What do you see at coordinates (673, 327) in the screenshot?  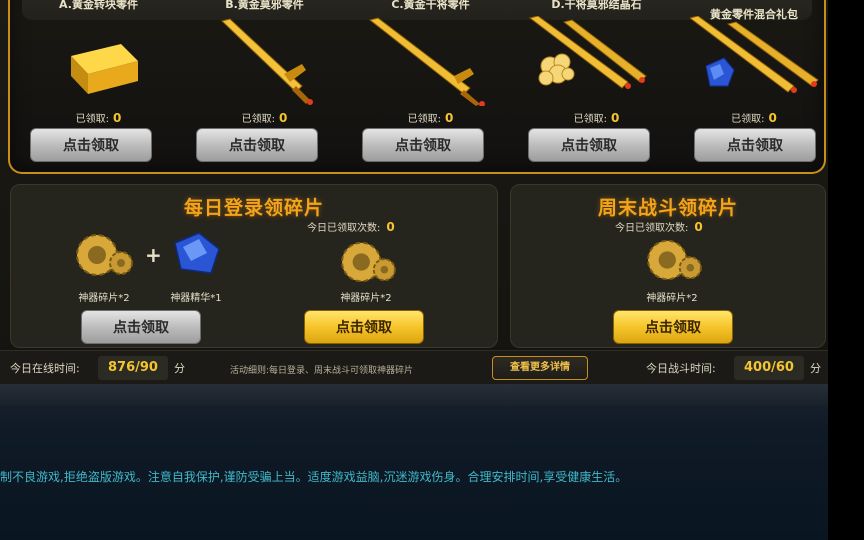 I see `weekend-claim-button: 点击领取` at bounding box center [673, 327].